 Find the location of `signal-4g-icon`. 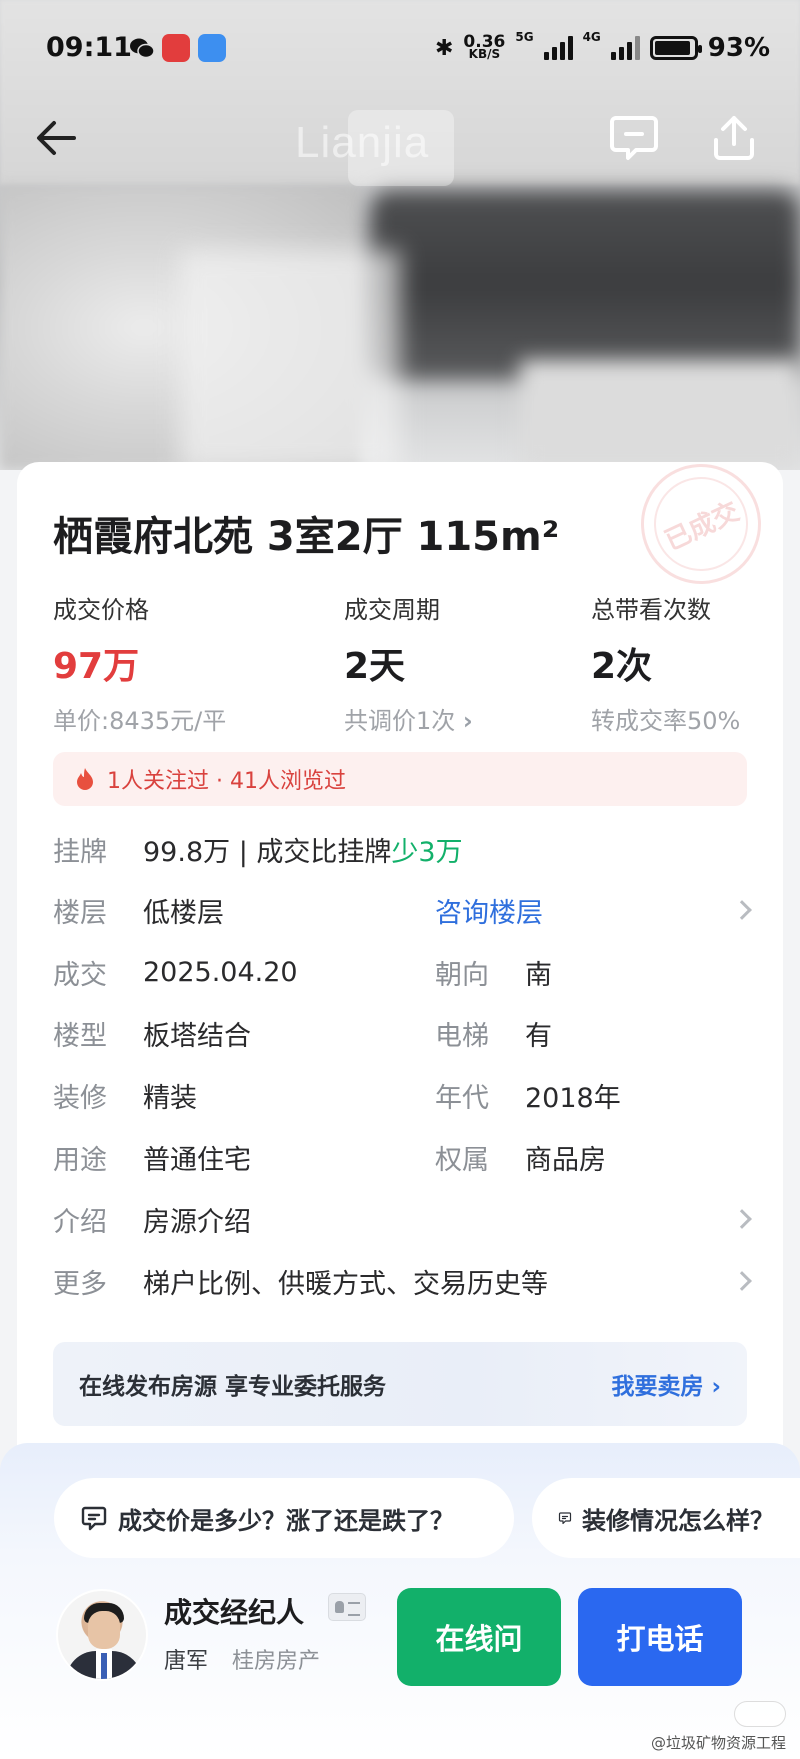

signal-4g-icon is located at coordinates (625, 48).